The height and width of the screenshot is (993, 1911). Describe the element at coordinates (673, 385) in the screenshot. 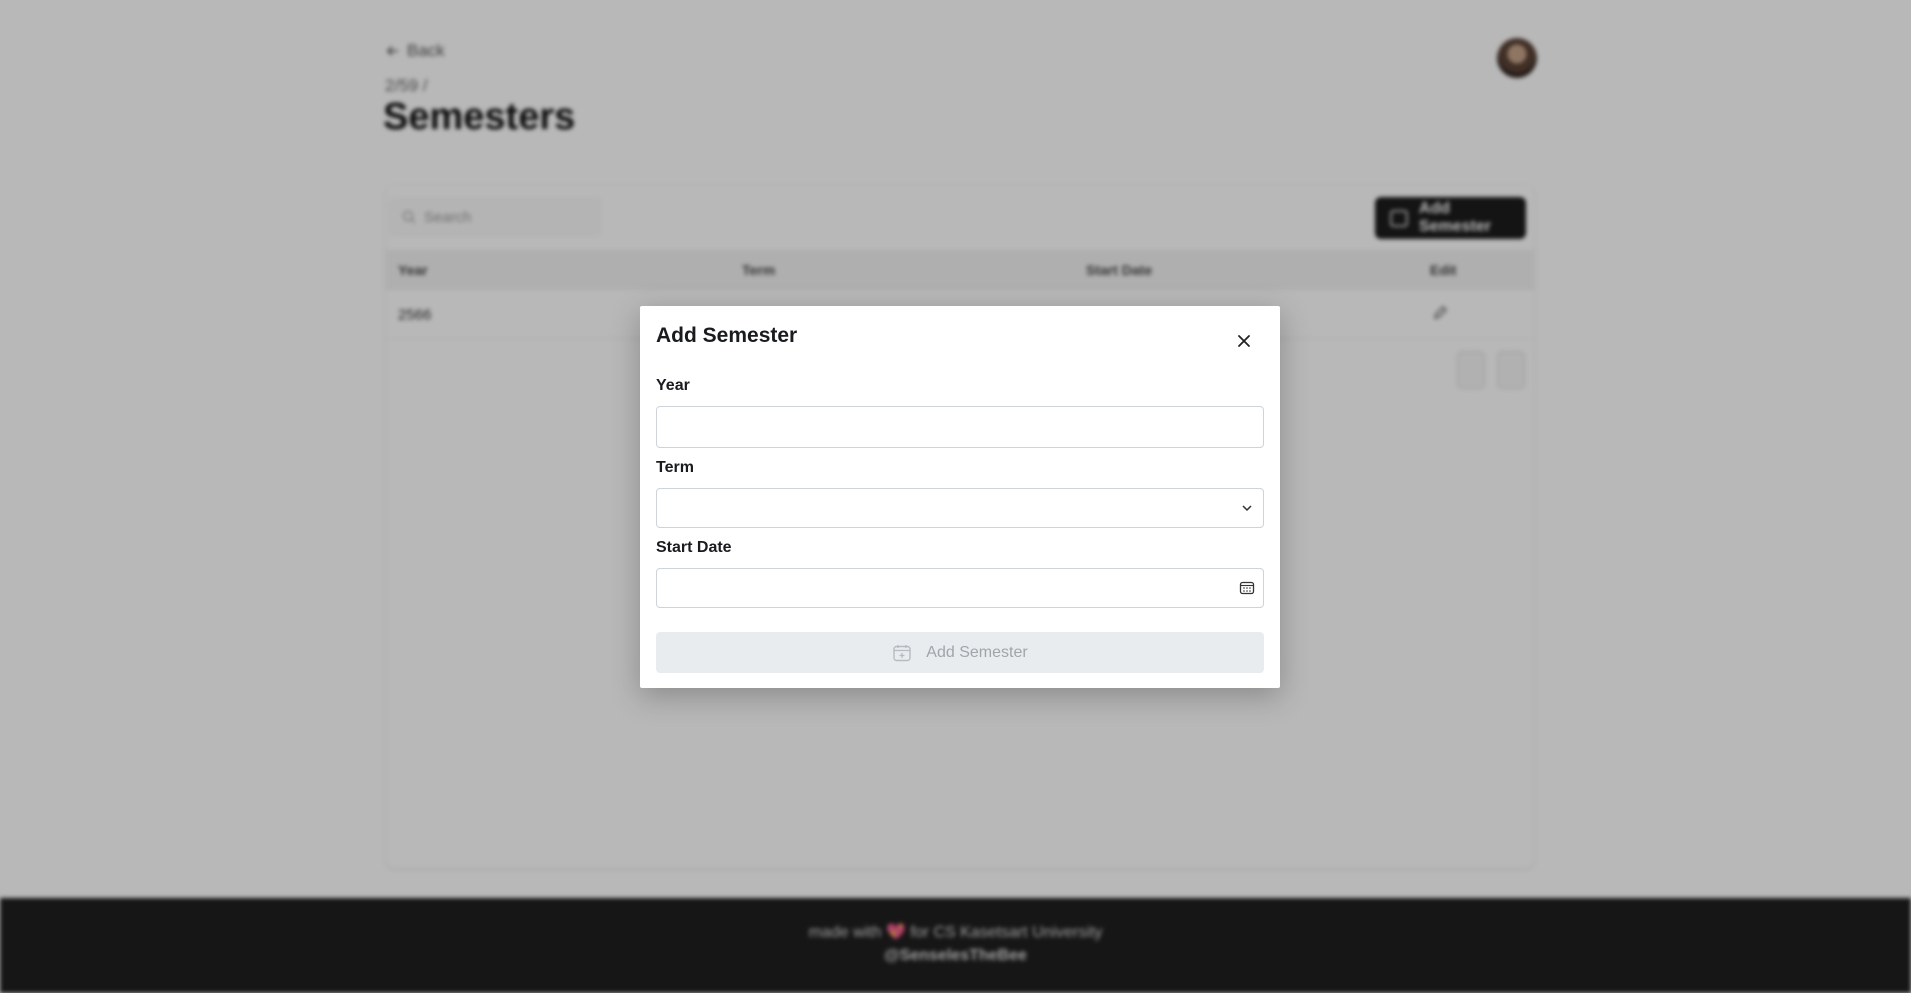

I see `year-label: Year` at that location.